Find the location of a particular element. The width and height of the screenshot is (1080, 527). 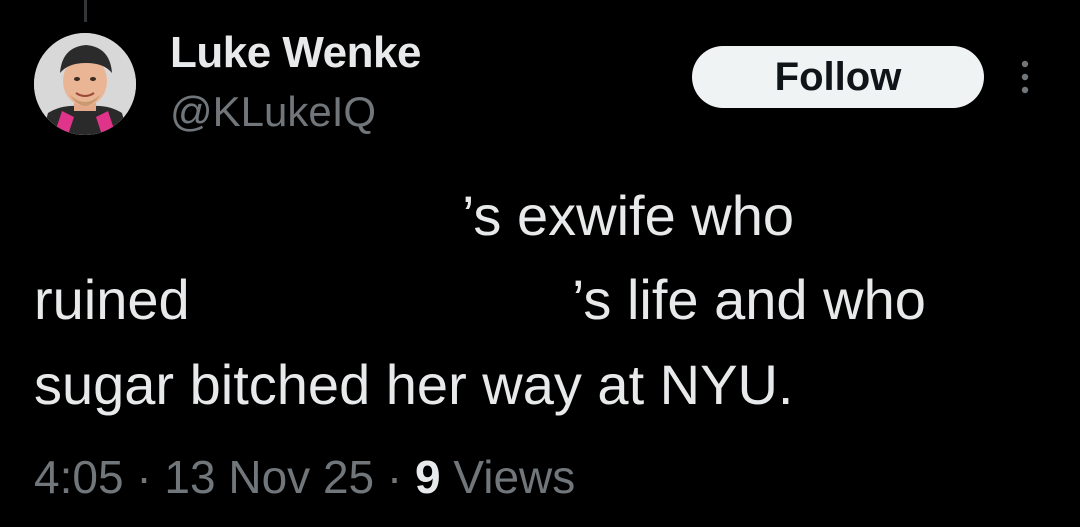

tweet-time: 4:05 is located at coordinates (79, 477).